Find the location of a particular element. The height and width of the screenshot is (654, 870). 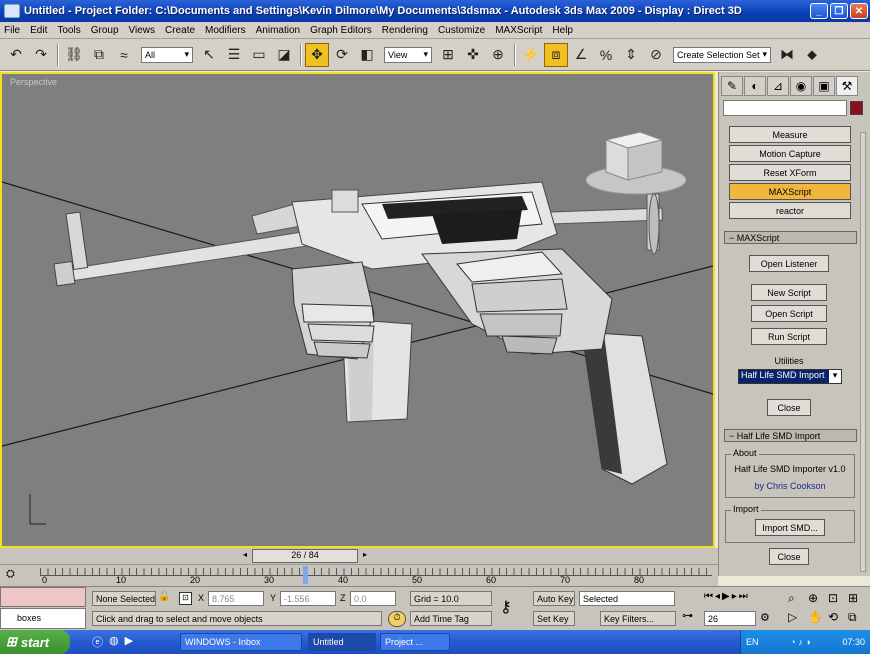

select-by-name-icon: ☰ is located at coordinates (234, 55).